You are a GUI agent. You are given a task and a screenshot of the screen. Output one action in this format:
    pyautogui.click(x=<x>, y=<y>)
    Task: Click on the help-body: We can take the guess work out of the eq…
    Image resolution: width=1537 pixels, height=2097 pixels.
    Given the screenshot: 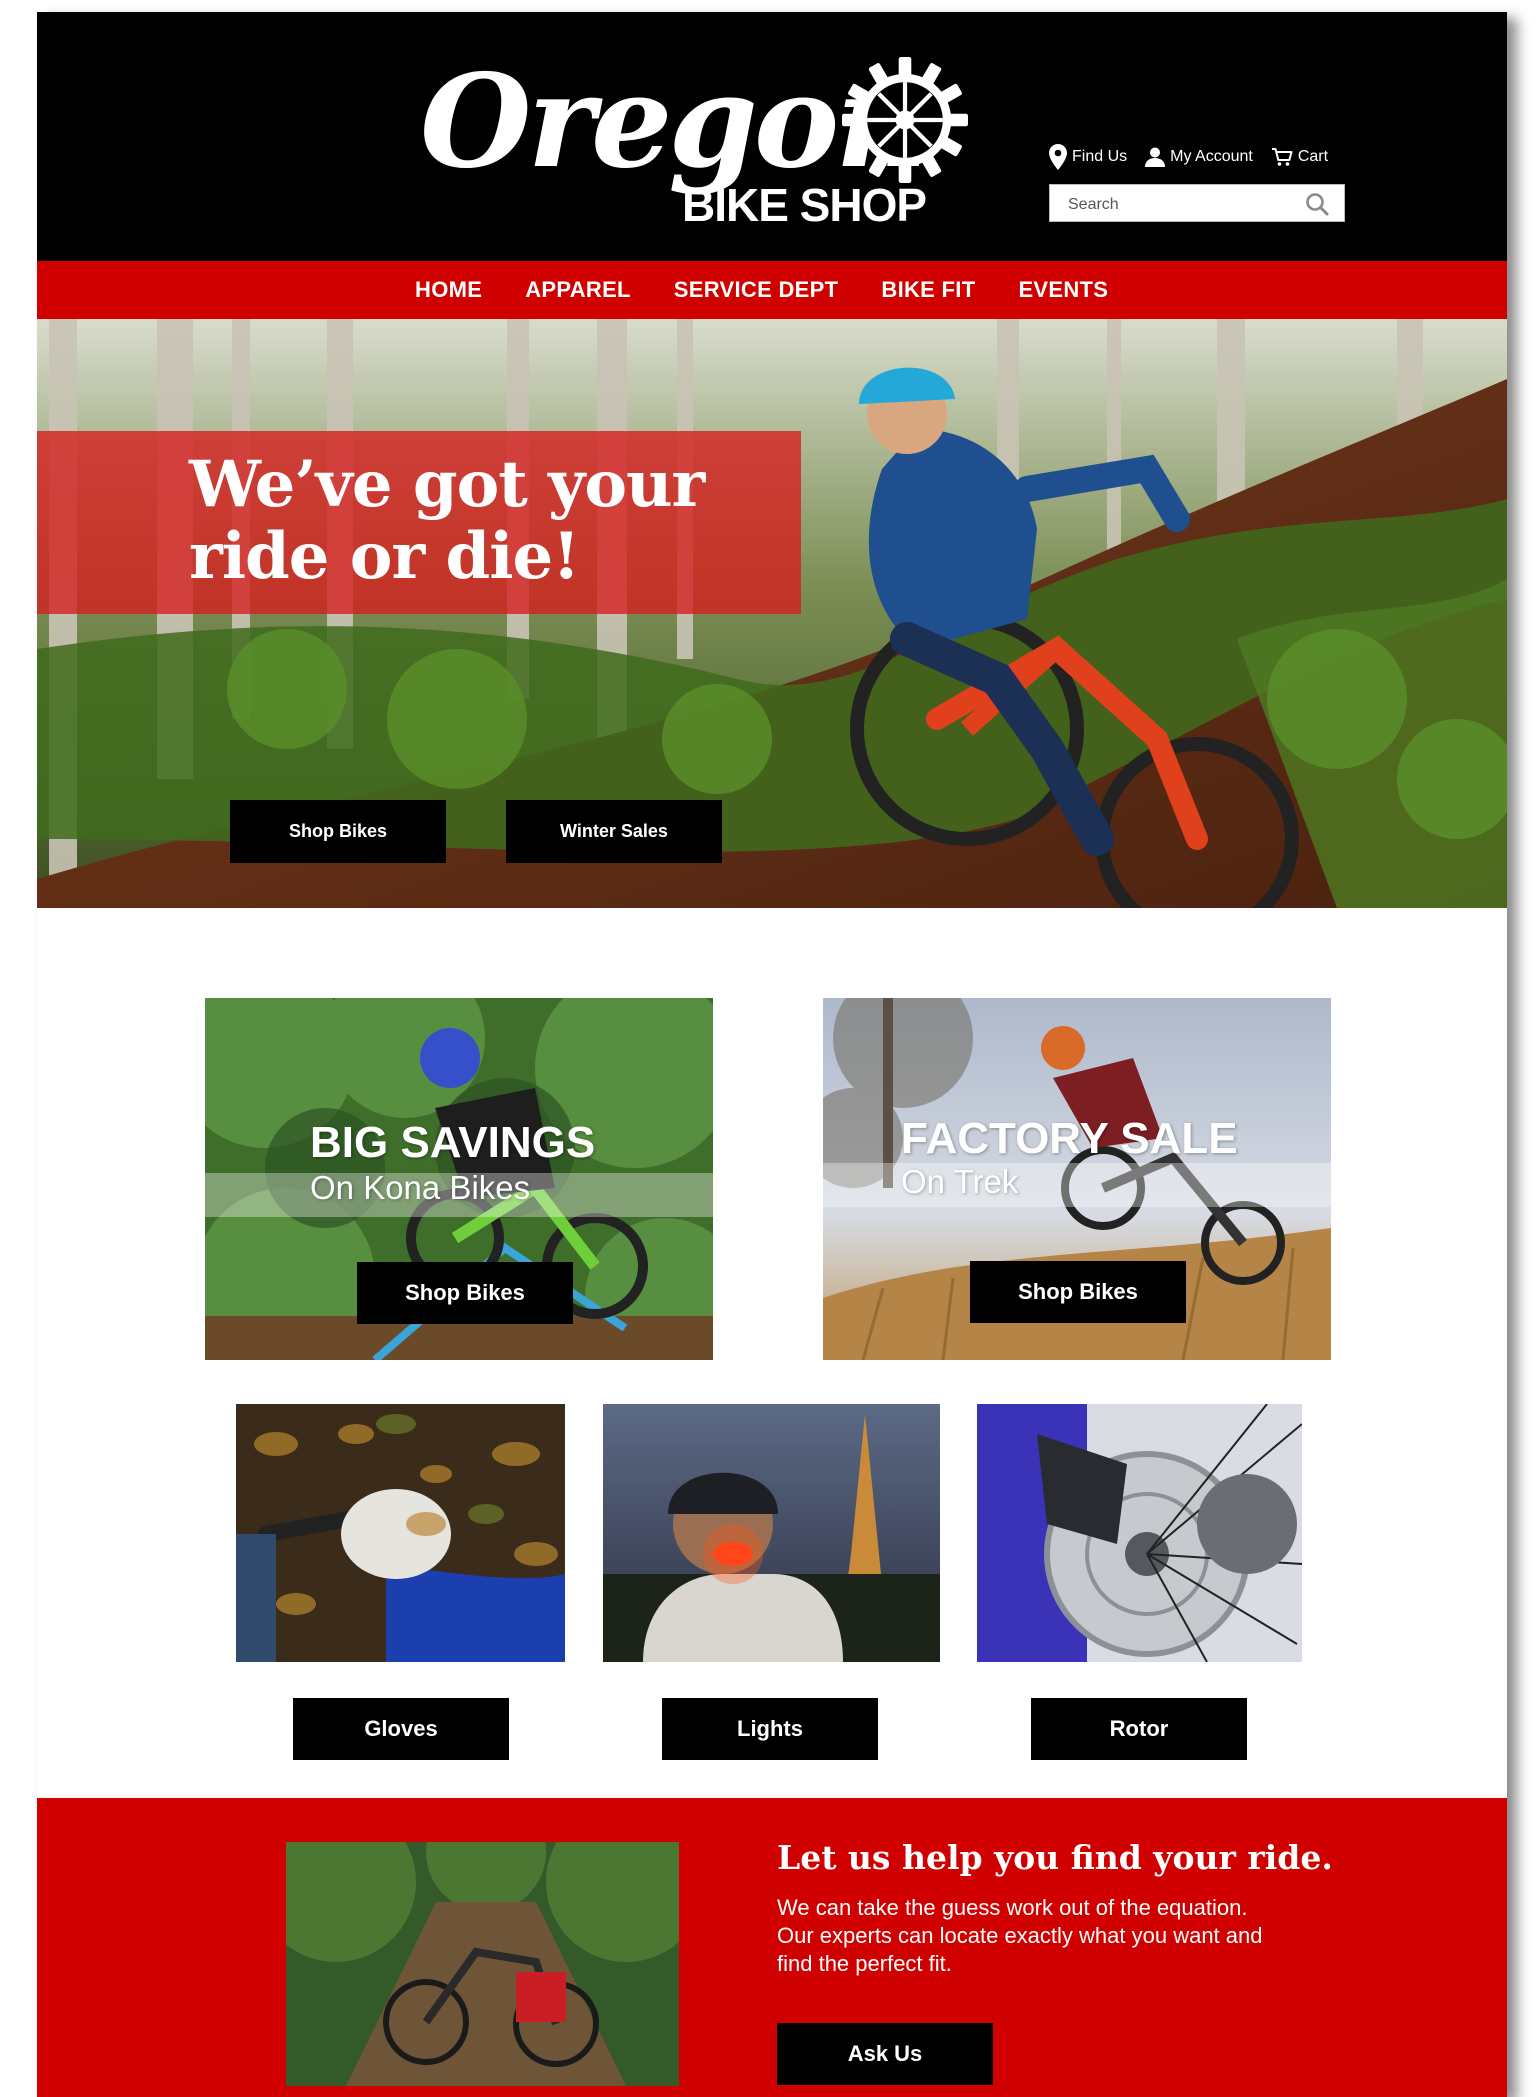 What is the action you would take?
    pyautogui.click(x=1057, y=1936)
    